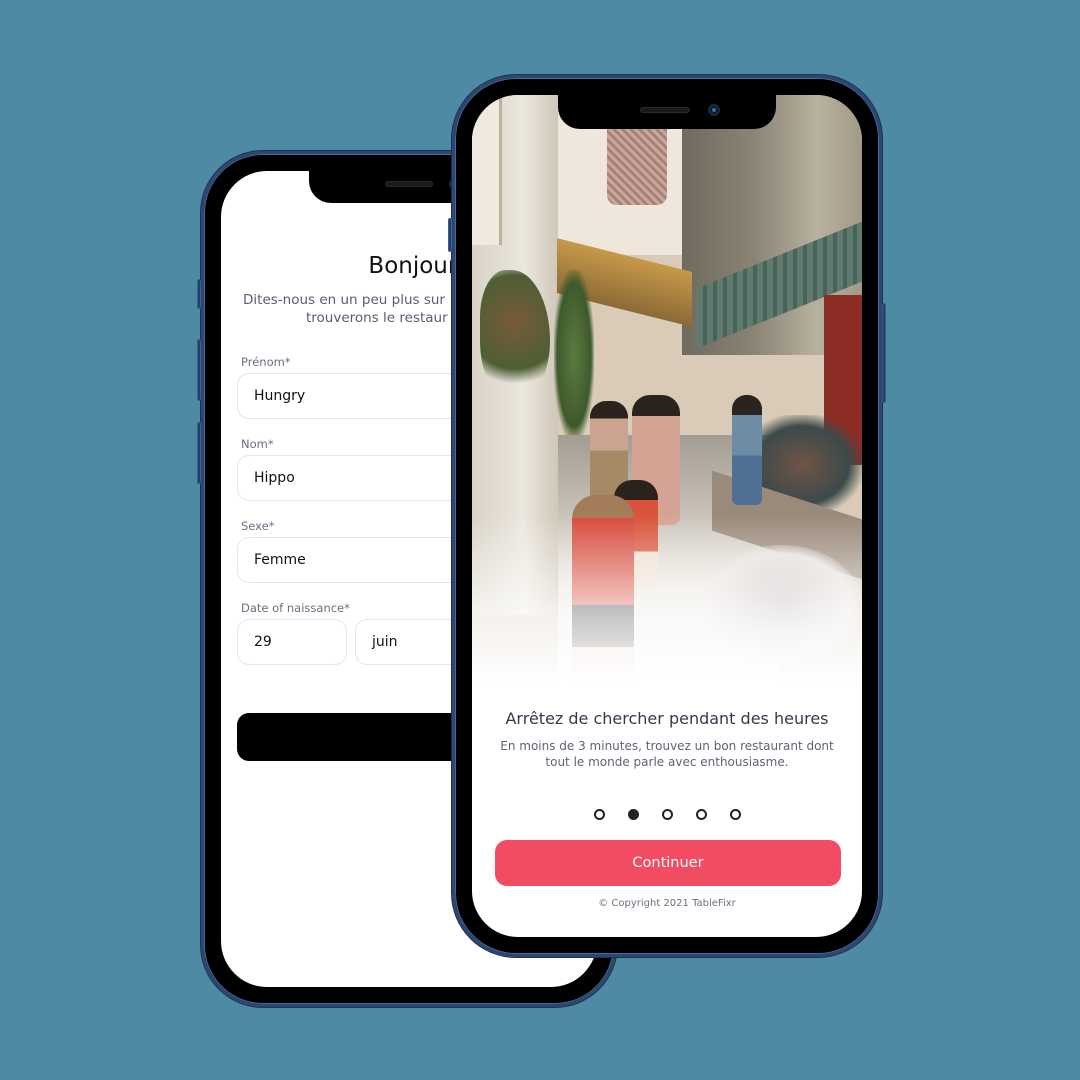 This screenshot has height=1080, width=1080. I want to click on photo-woman-blue, so click(747, 450).